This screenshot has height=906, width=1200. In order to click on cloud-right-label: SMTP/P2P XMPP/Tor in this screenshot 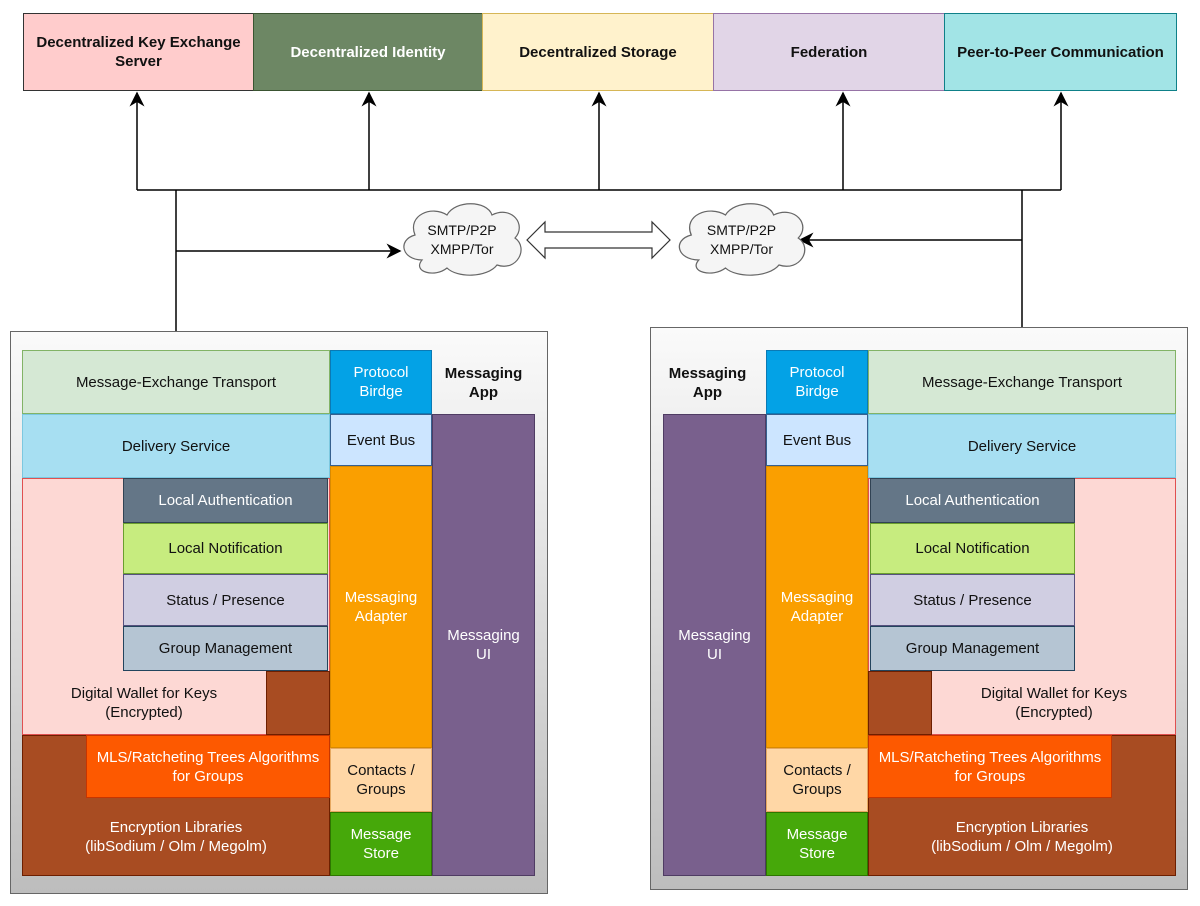, I will do `click(741, 239)`.